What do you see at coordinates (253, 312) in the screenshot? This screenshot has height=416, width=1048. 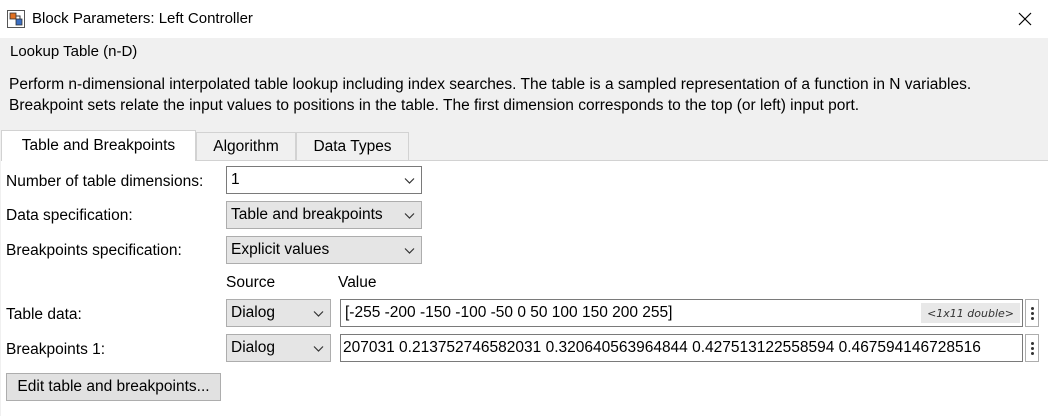 I see `table-data-source-value: Dialog` at bounding box center [253, 312].